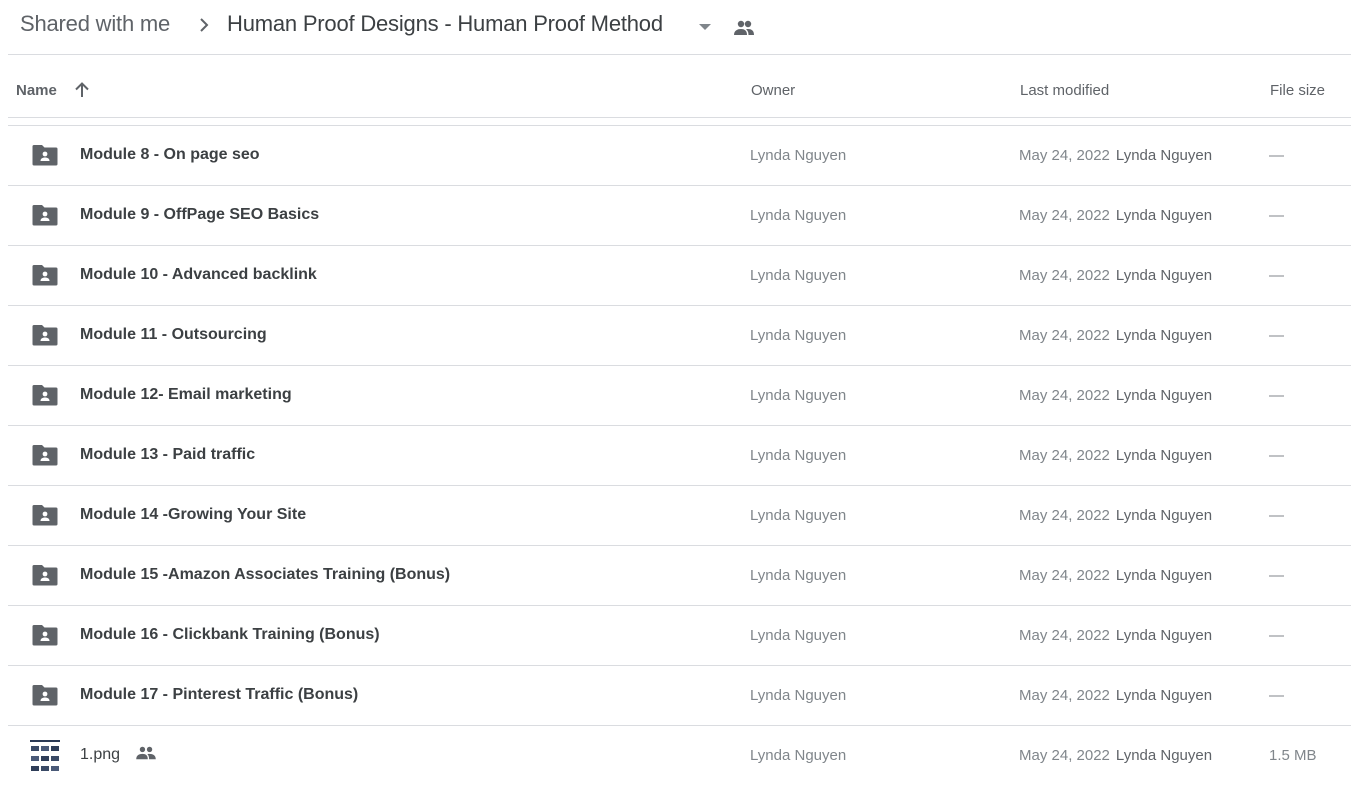 Image resolution: width=1351 pixels, height=786 pixels. I want to click on file-name: Module 13 - Paid traffic, so click(167, 455).